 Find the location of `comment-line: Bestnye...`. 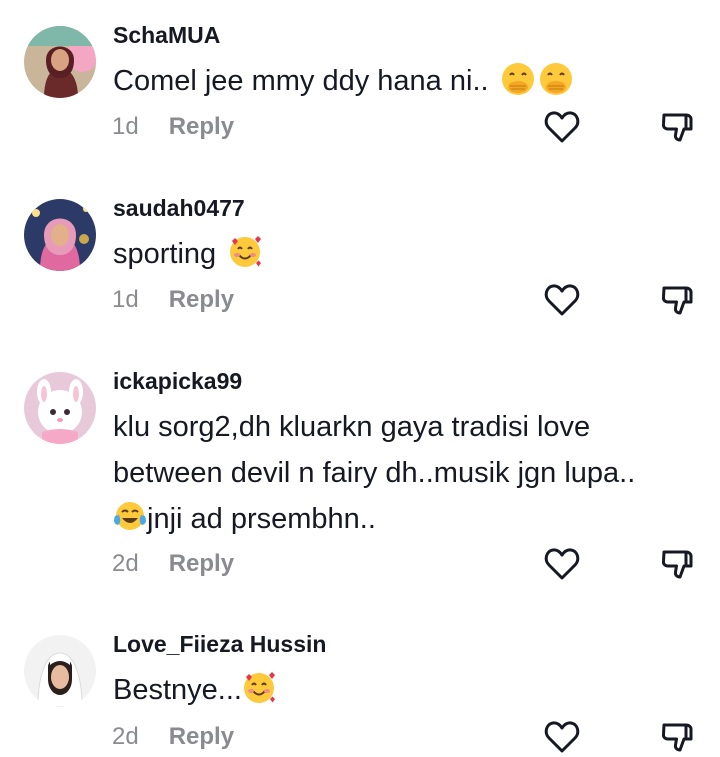

comment-line: Bestnye... is located at coordinates (403, 690).